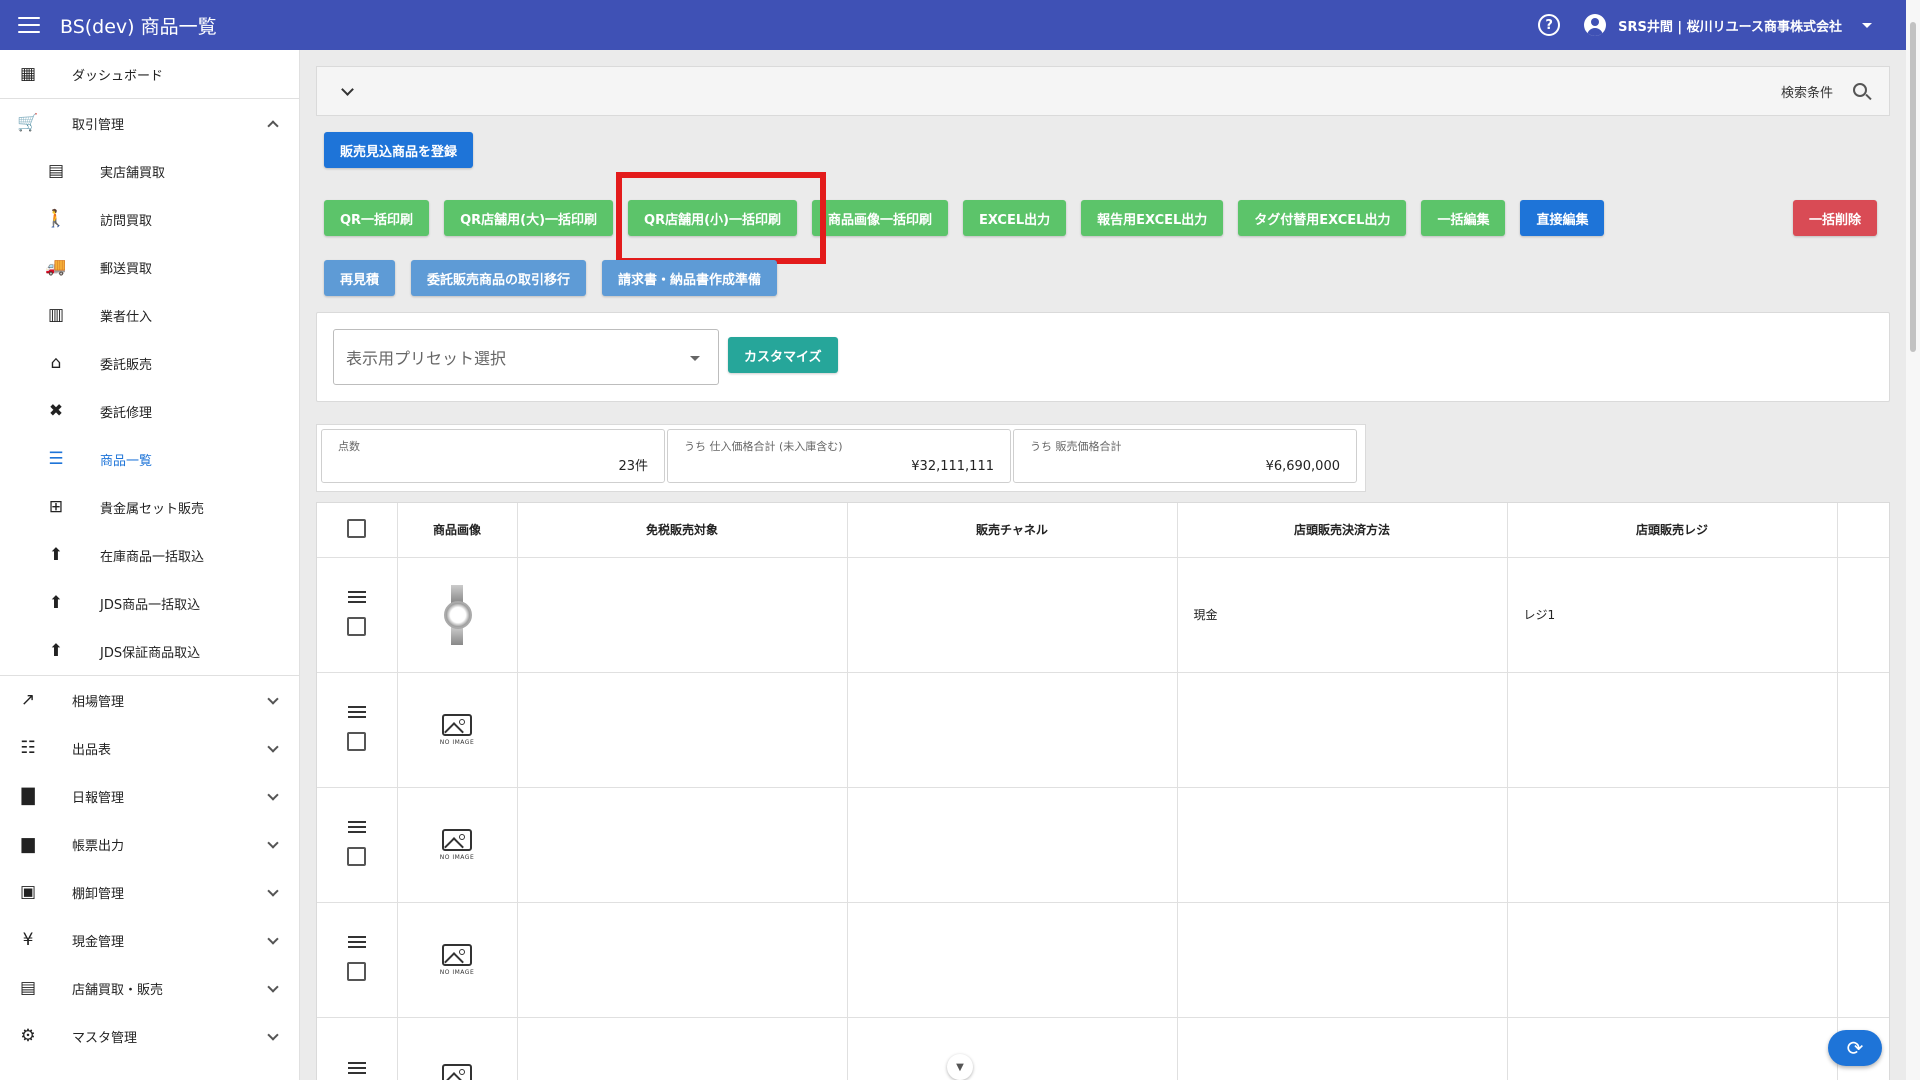 The height and width of the screenshot is (1080, 1920). Describe the element at coordinates (28, 796) in the screenshot. I see `document-icon: ▇` at that location.